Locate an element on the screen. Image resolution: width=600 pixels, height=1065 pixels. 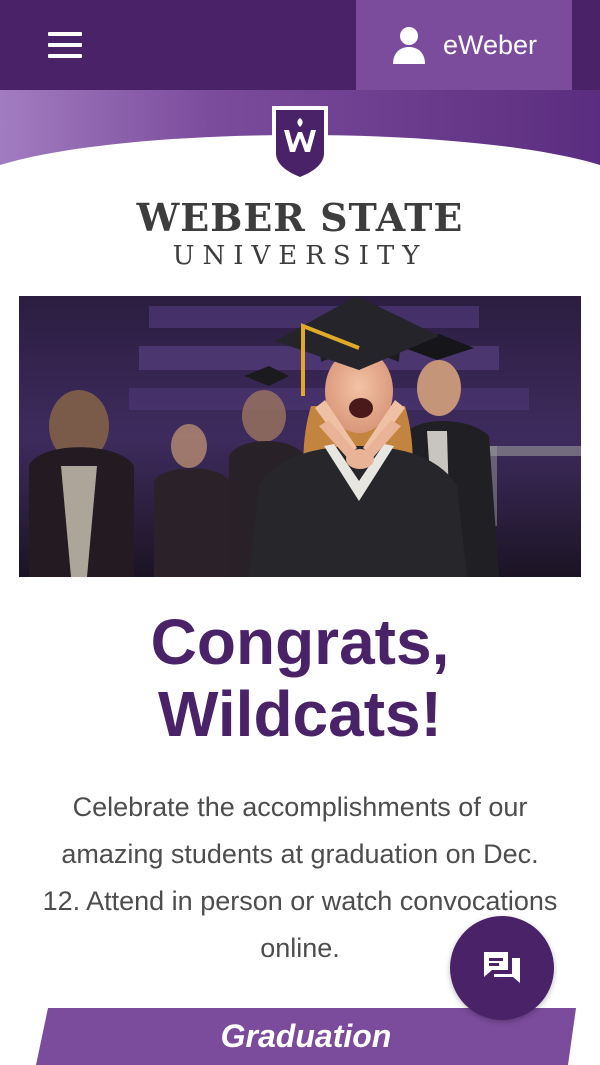
chat-button is located at coordinates (502, 968).